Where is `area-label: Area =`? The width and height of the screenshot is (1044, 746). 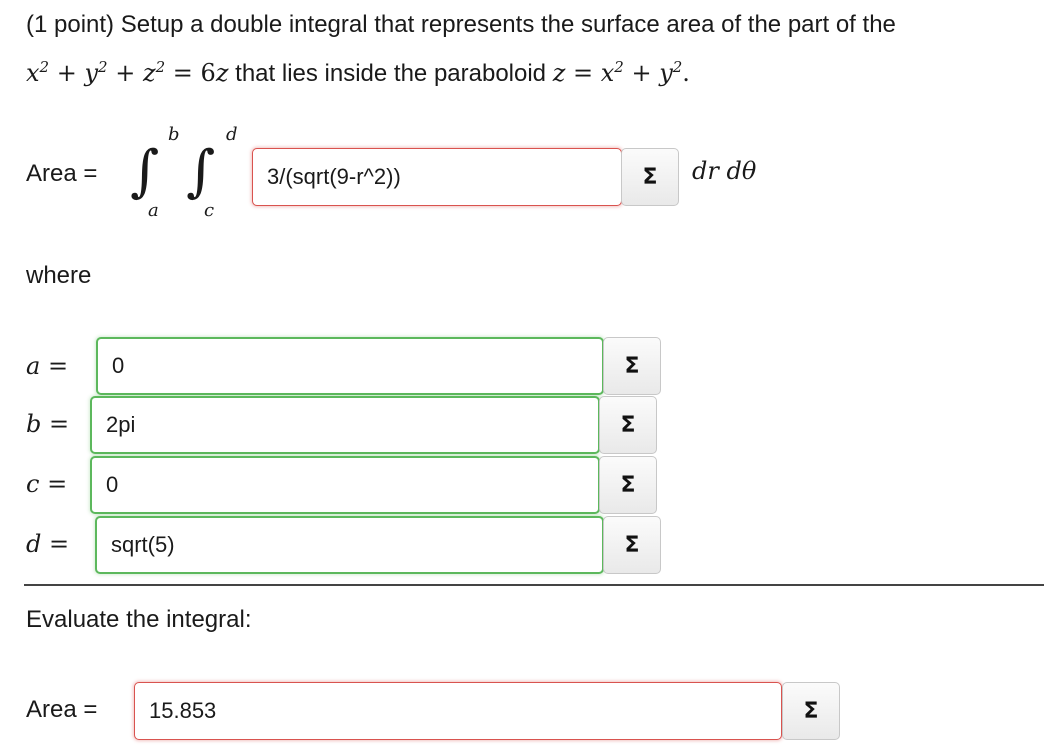
area-label: Area = is located at coordinates (62, 173).